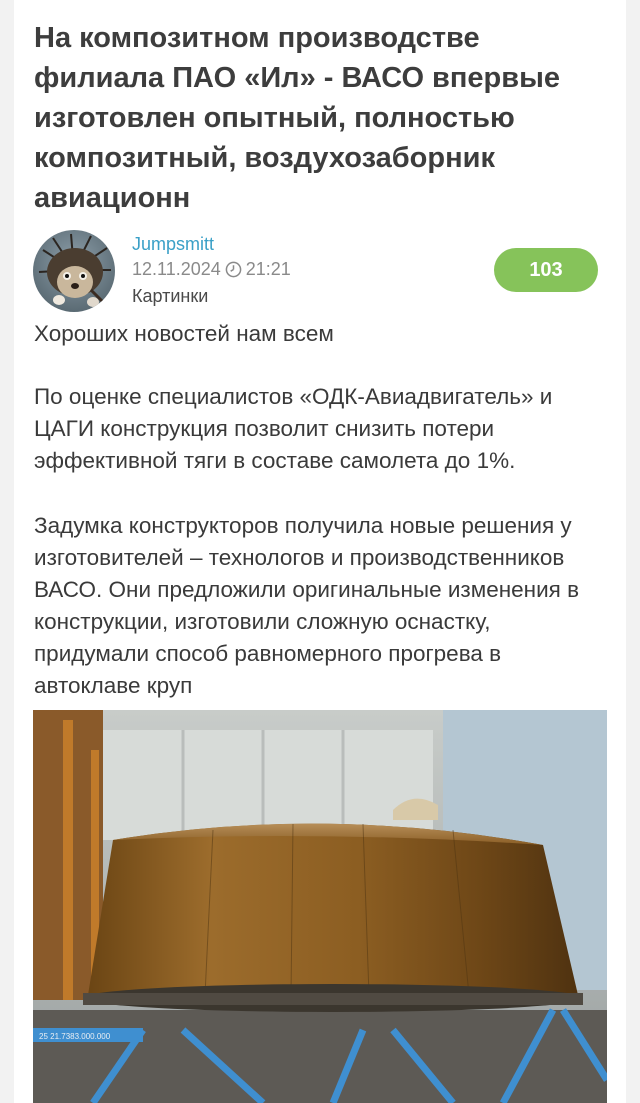 The image size is (640, 1103). What do you see at coordinates (173, 244) in the screenshot?
I see `author-link: Jumpsmitt` at bounding box center [173, 244].